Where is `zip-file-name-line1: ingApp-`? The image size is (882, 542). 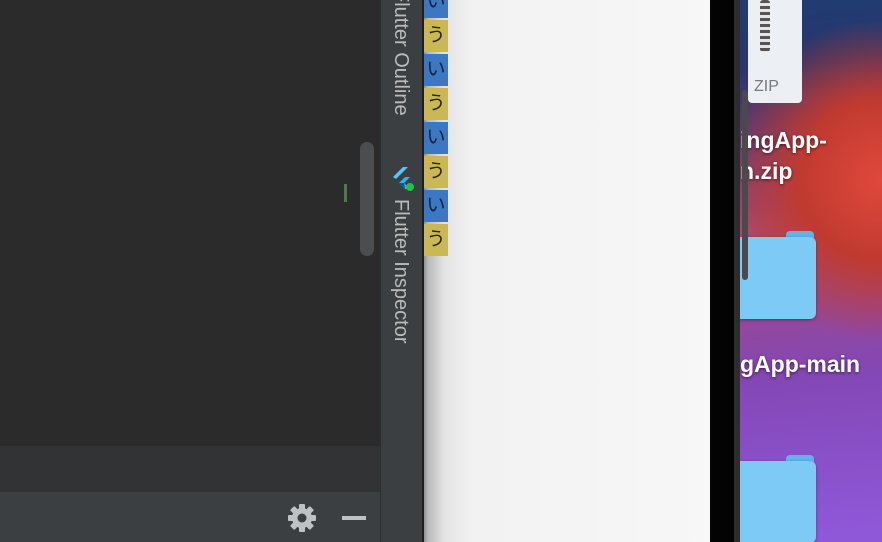
zip-file-name-line1: ingApp- is located at coordinates (783, 140).